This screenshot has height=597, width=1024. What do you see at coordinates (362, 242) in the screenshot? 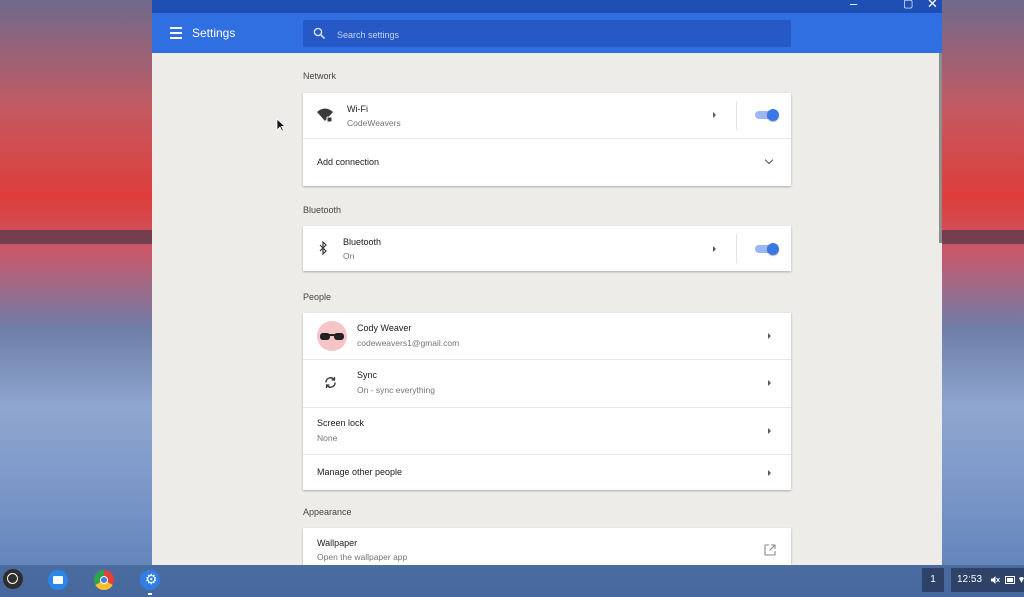
I see `bluetooth-label: Bluetooth` at bounding box center [362, 242].